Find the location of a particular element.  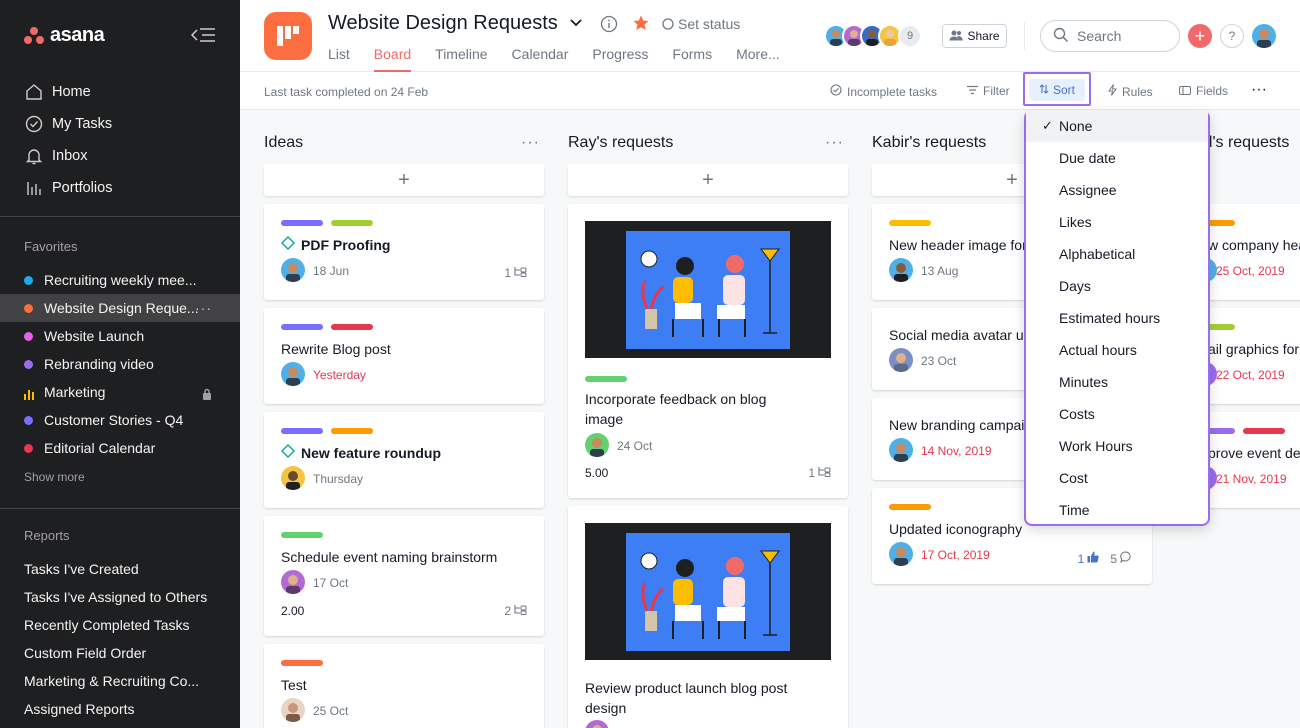

sort-option-estimated-hours: Estimated hours is located at coordinates (1117, 318).